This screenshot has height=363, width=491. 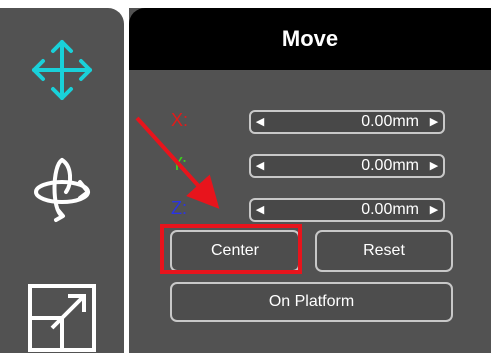 What do you see at coordinates (179, 164) in the screenshot?
I see `y-axis-label: Y:` at bounding box center [179, 164].